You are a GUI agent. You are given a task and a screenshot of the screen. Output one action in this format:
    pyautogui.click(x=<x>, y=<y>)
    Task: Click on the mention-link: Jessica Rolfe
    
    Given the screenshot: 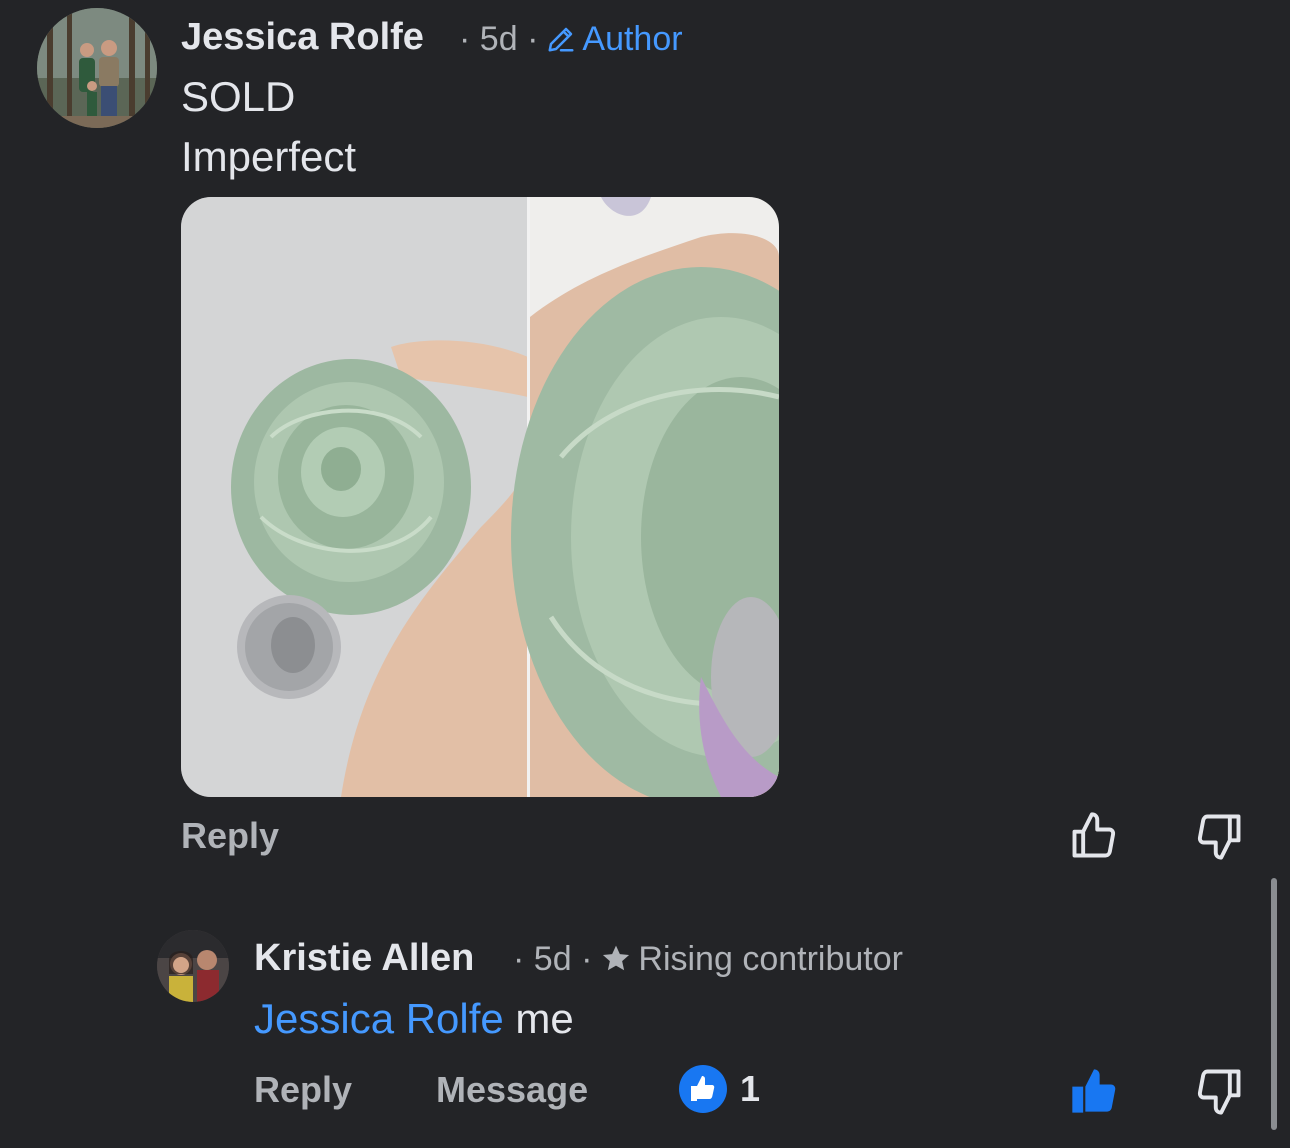 What is the action you would take?
    pyautogui.click(x=379, y=1018)
    